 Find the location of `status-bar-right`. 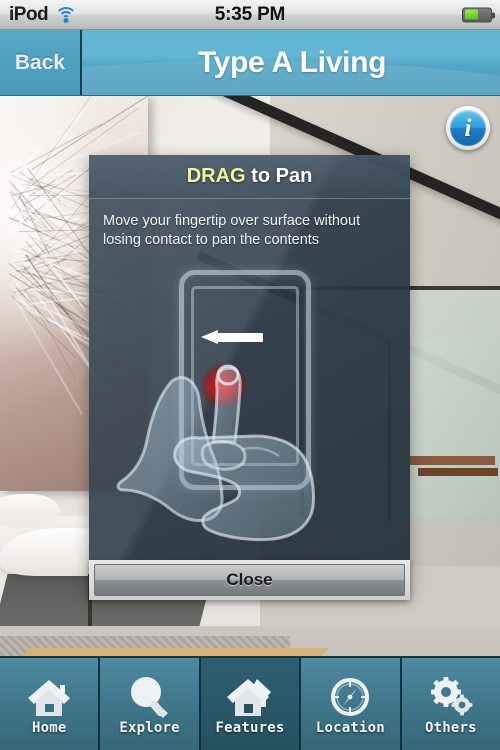

status-bar-right is located at coordinates (478, 14).